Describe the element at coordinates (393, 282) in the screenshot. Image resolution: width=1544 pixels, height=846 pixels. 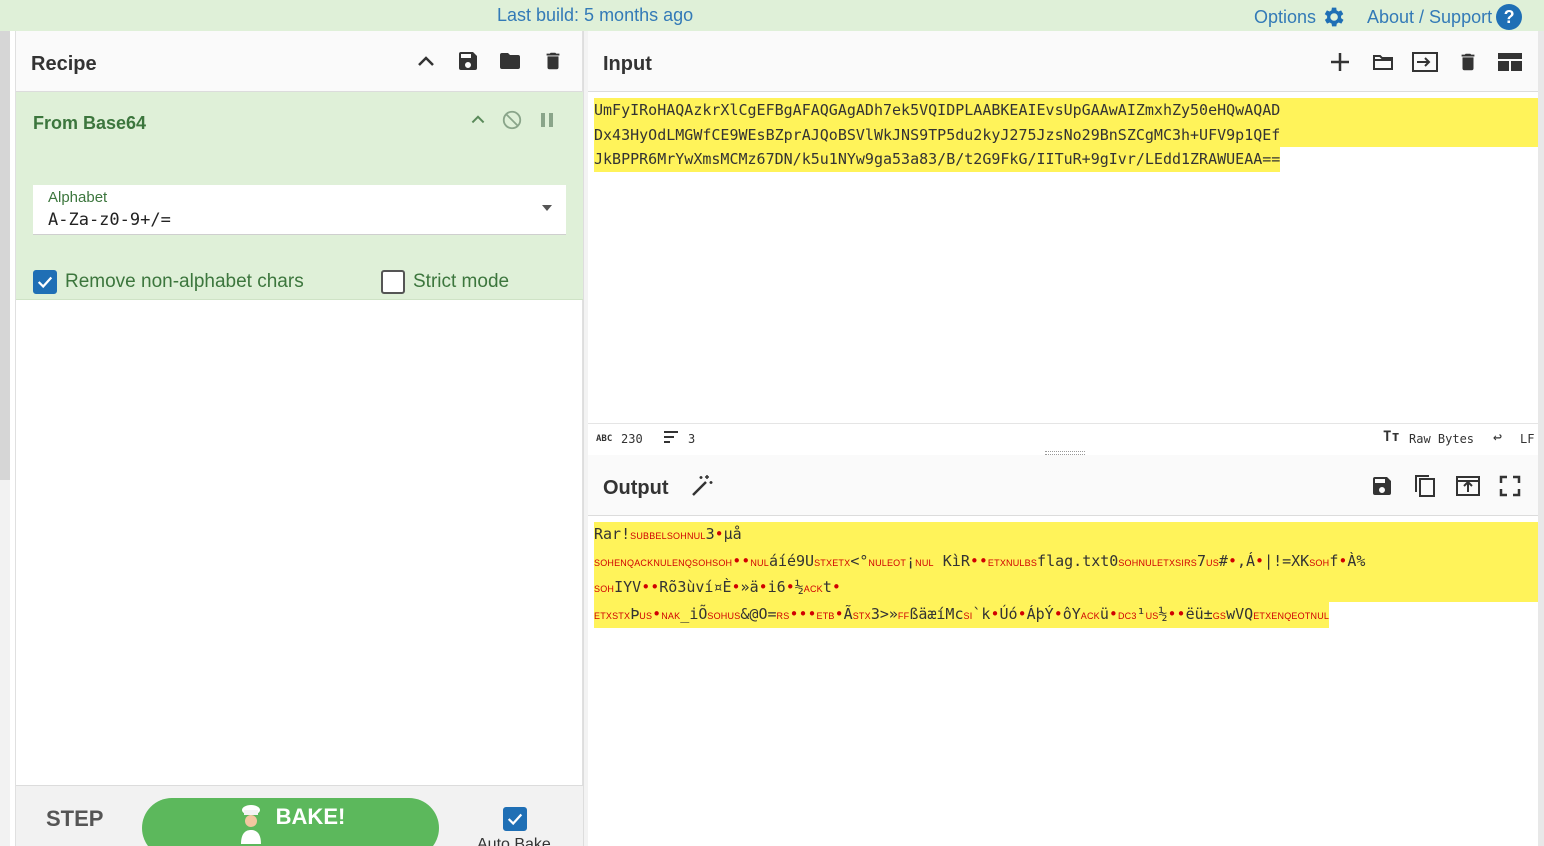
I see `strict-mode-checkbox` at that location.